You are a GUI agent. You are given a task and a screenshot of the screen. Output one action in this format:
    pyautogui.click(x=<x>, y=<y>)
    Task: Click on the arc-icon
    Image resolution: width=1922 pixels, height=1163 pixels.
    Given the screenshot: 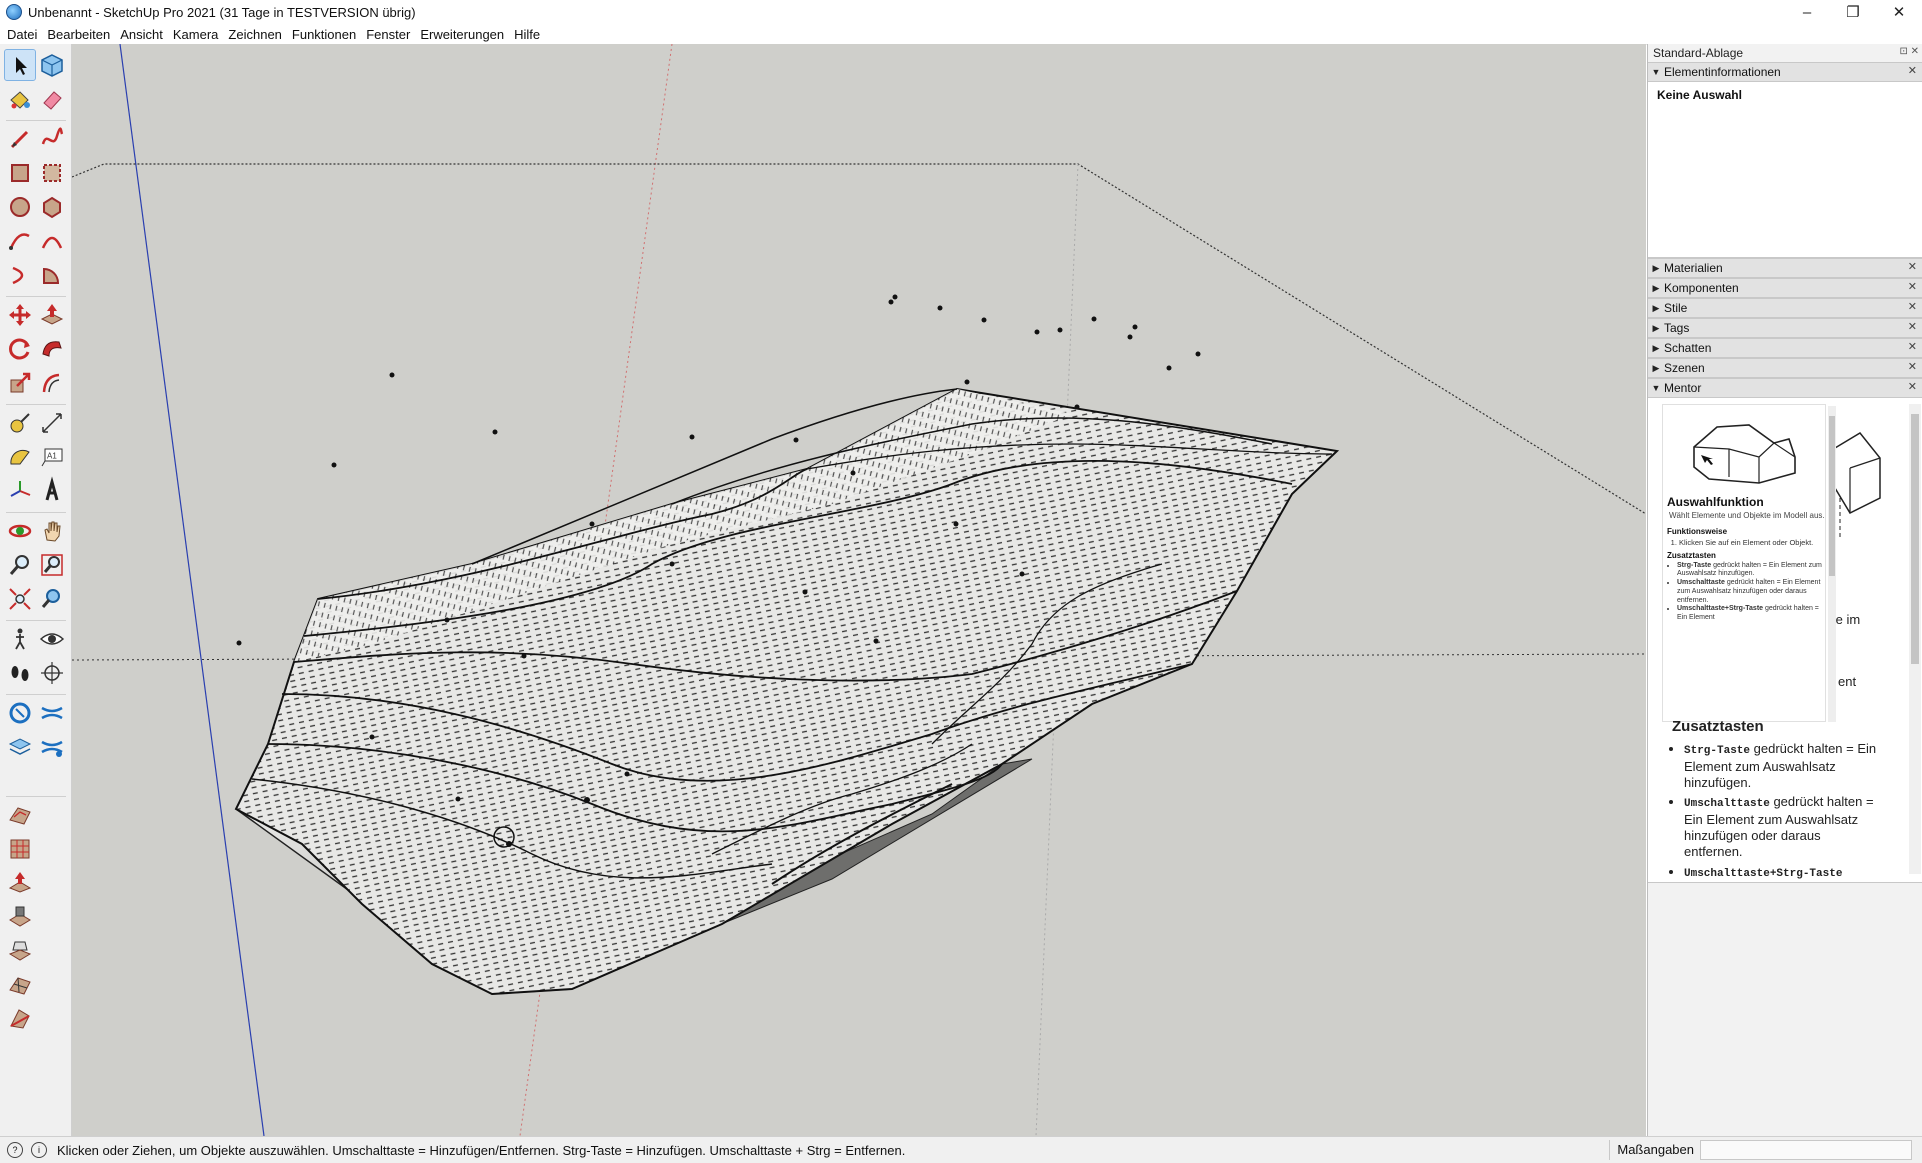 What is the action you would take?
    pyautogui.click(x=20, y=241)
    